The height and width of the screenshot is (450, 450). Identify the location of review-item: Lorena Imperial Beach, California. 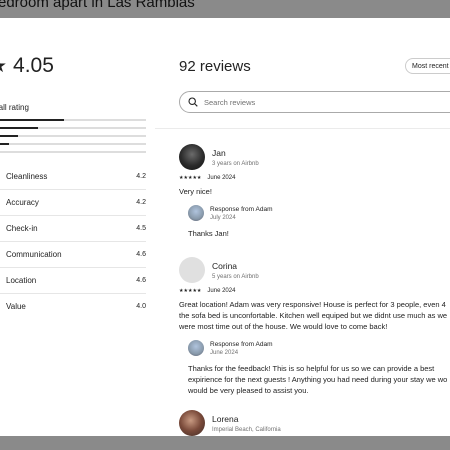
(314, 423).